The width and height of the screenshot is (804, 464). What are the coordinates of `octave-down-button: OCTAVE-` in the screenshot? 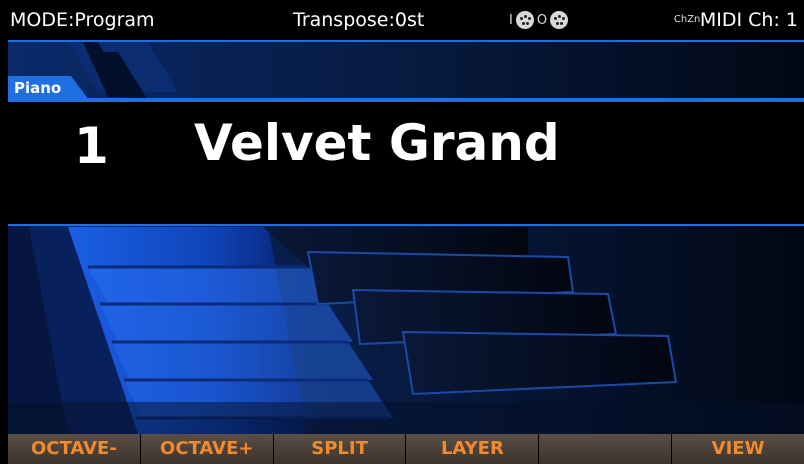 It's located at (74, 449).